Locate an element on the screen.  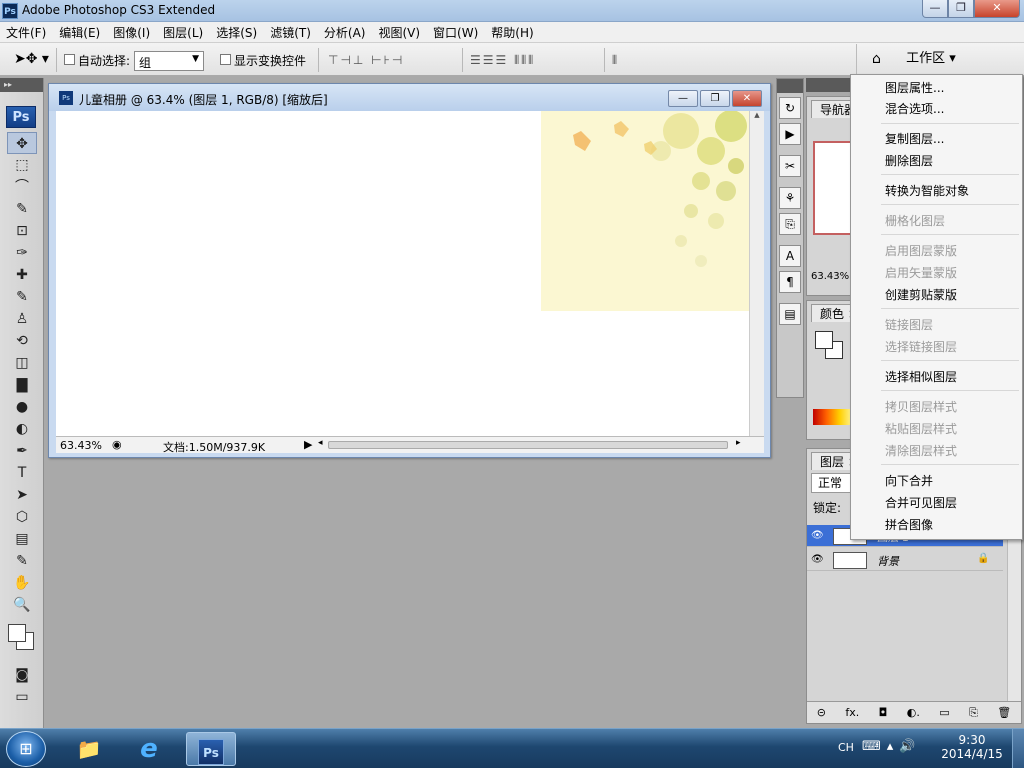
new-group-icon: ▭ is located at coordinates (944, 712).